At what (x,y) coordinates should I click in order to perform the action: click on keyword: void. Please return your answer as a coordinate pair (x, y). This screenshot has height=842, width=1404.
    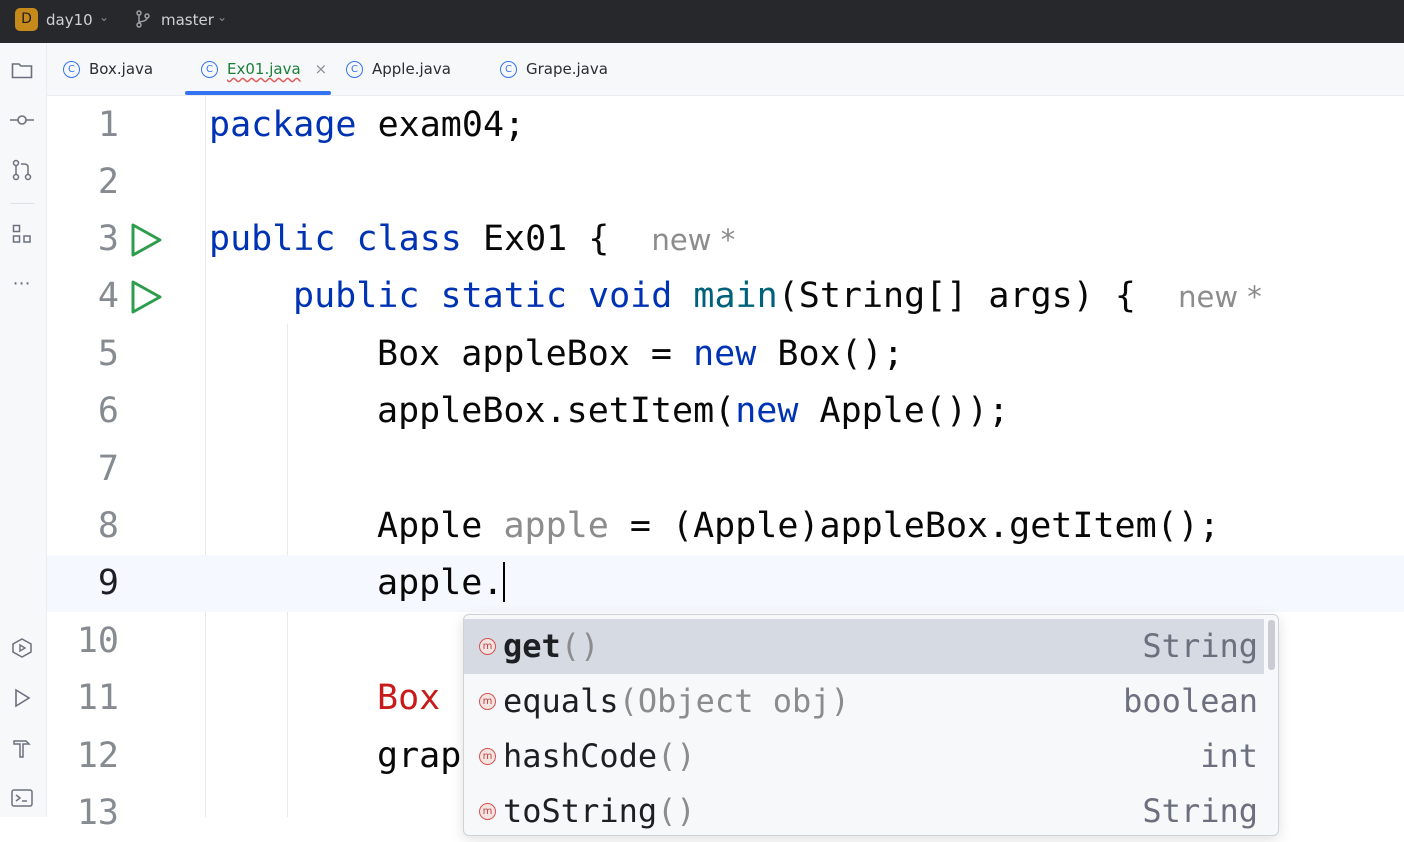
    Looking at the image, I should click on (630, 296).